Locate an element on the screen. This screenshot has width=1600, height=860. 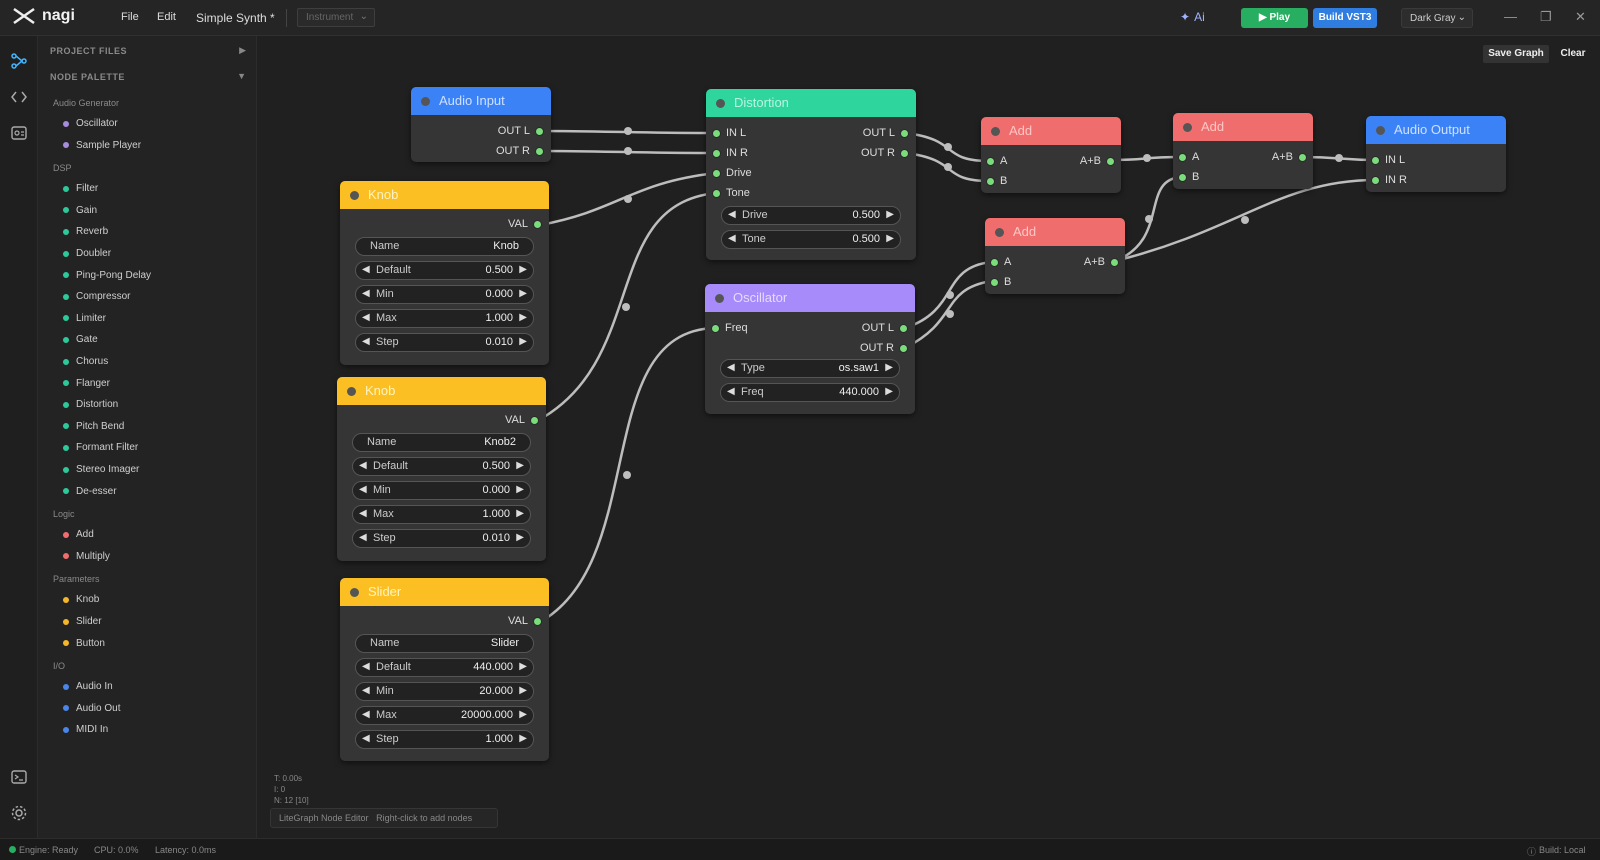
name-field: Name Knob is located at coordinates (444, 246).